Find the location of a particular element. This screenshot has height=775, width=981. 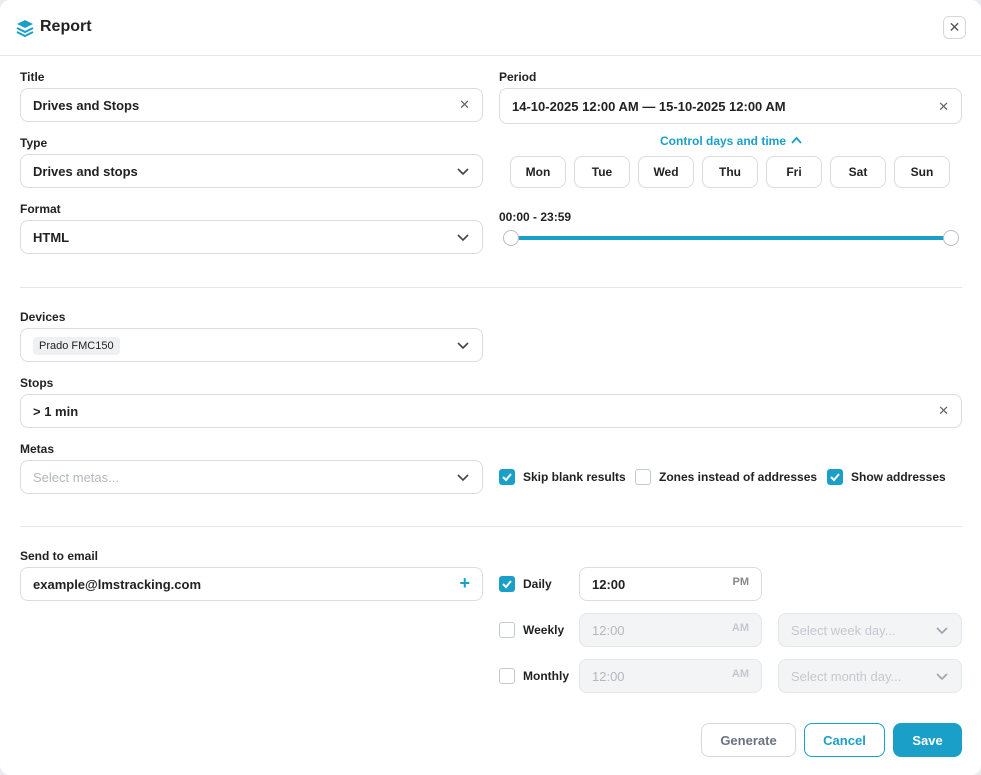

title-label: Title is located at coordinates (32, 77).